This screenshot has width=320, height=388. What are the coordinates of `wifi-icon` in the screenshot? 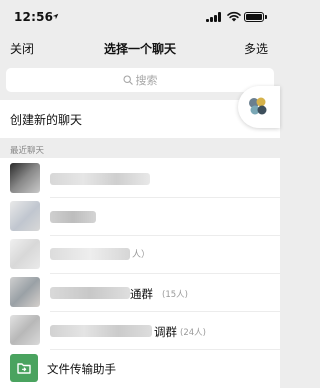 It's located at (234, 16).